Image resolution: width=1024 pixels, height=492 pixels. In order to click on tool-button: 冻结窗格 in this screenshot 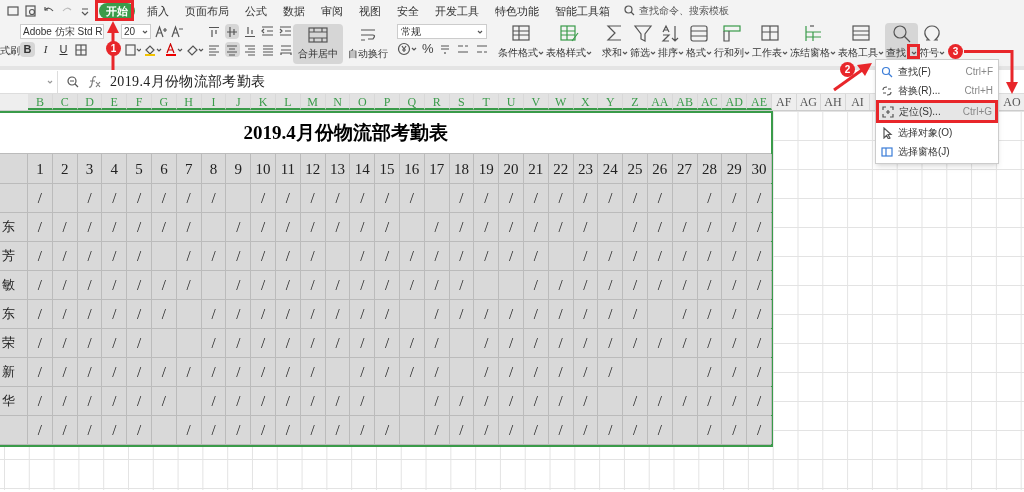, I will do `click(813, 41)`.